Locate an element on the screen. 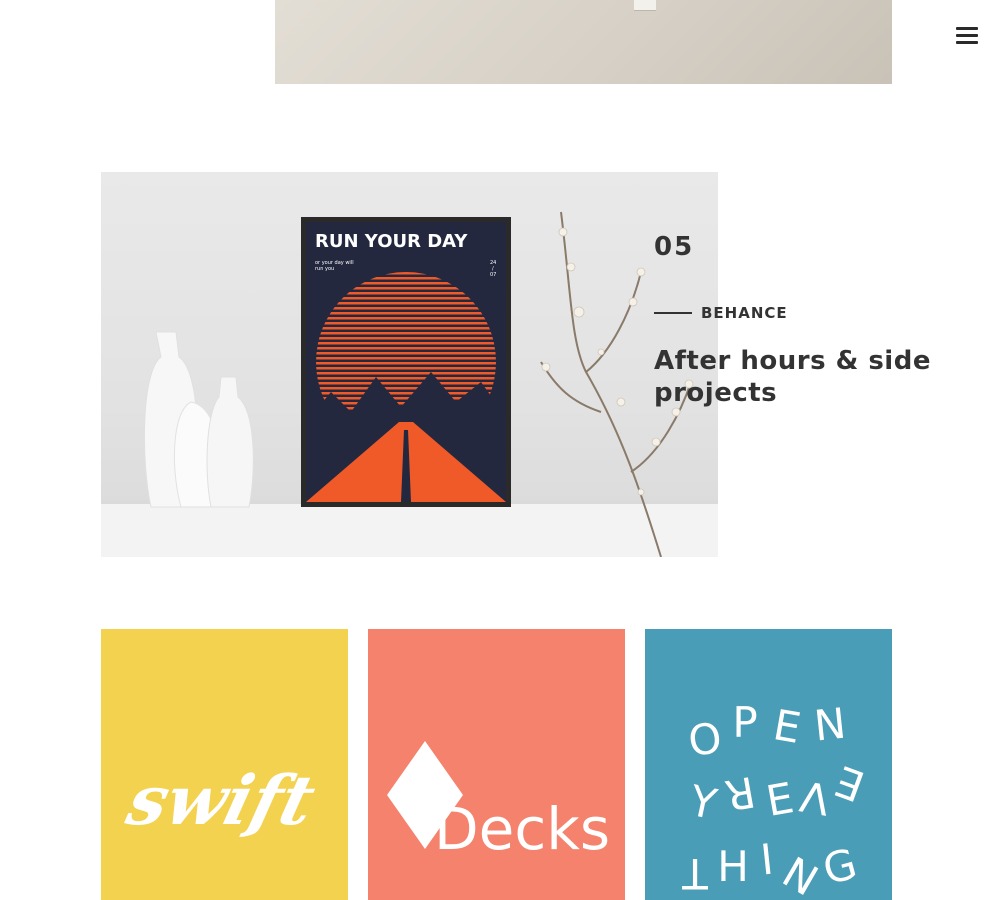 The image size is (993, 900). decks-logo-text: Decks is located at coordinates (522, 829).